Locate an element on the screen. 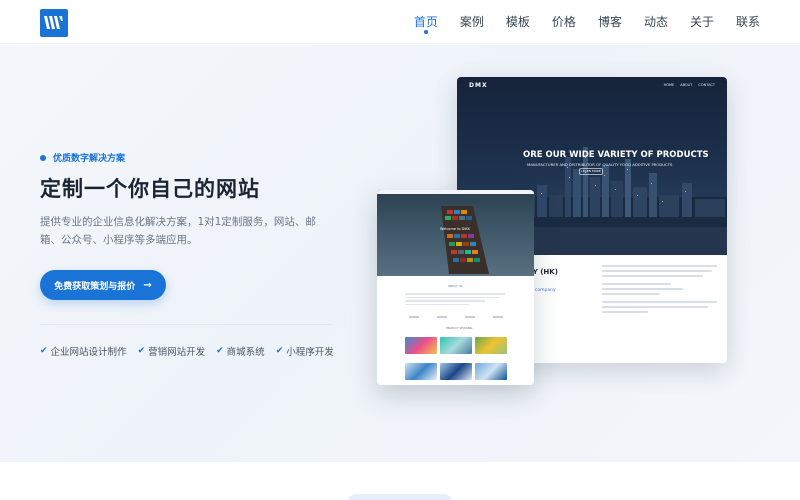 This screenshot has width=800, height=500. mockup-menu: HOME ABOUT CONTACT is located at coordinates (686, 85).